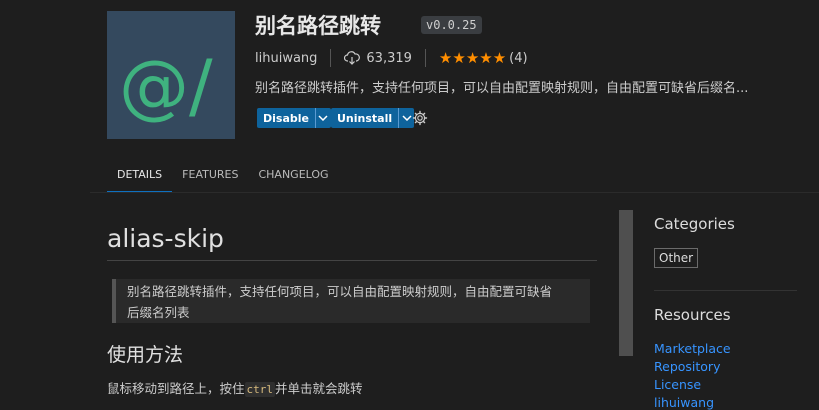  What do you see at coordinates (165, 238) in the screenshot?
I see `readme-title: alias-skip` at bounding box center [165, 238].